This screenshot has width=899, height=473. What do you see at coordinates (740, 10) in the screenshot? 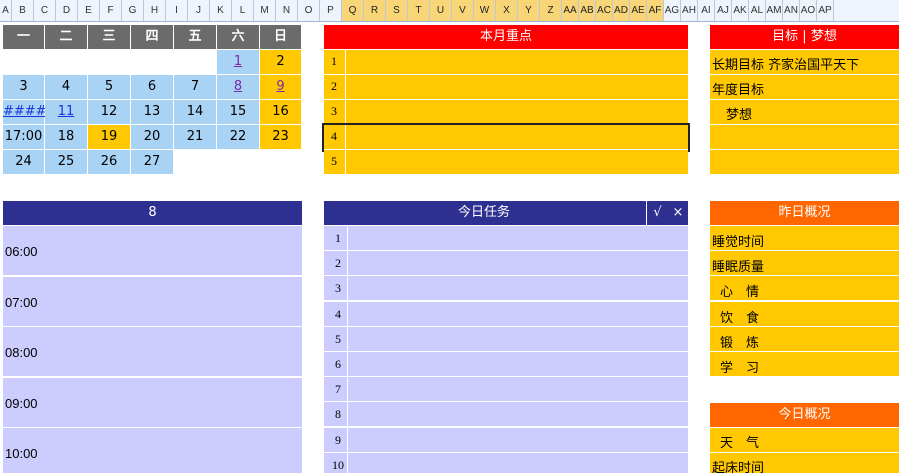
I see `column-header-ak: AK` at bounding box center [740, 10].